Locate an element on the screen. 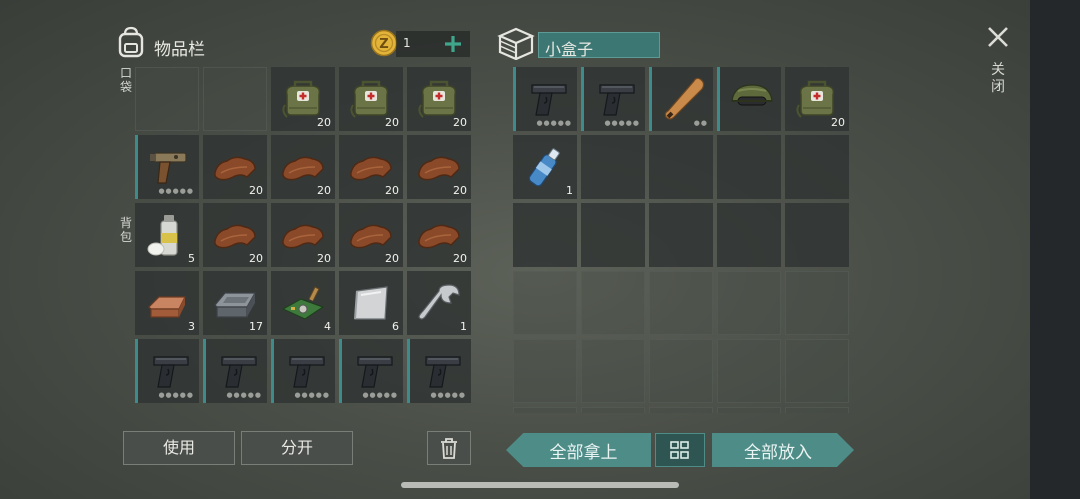 Image resolution: width=1080 pixels, height=499 pixels. inventory-slot-wrench: 1 is located at coordinates (439, 303).